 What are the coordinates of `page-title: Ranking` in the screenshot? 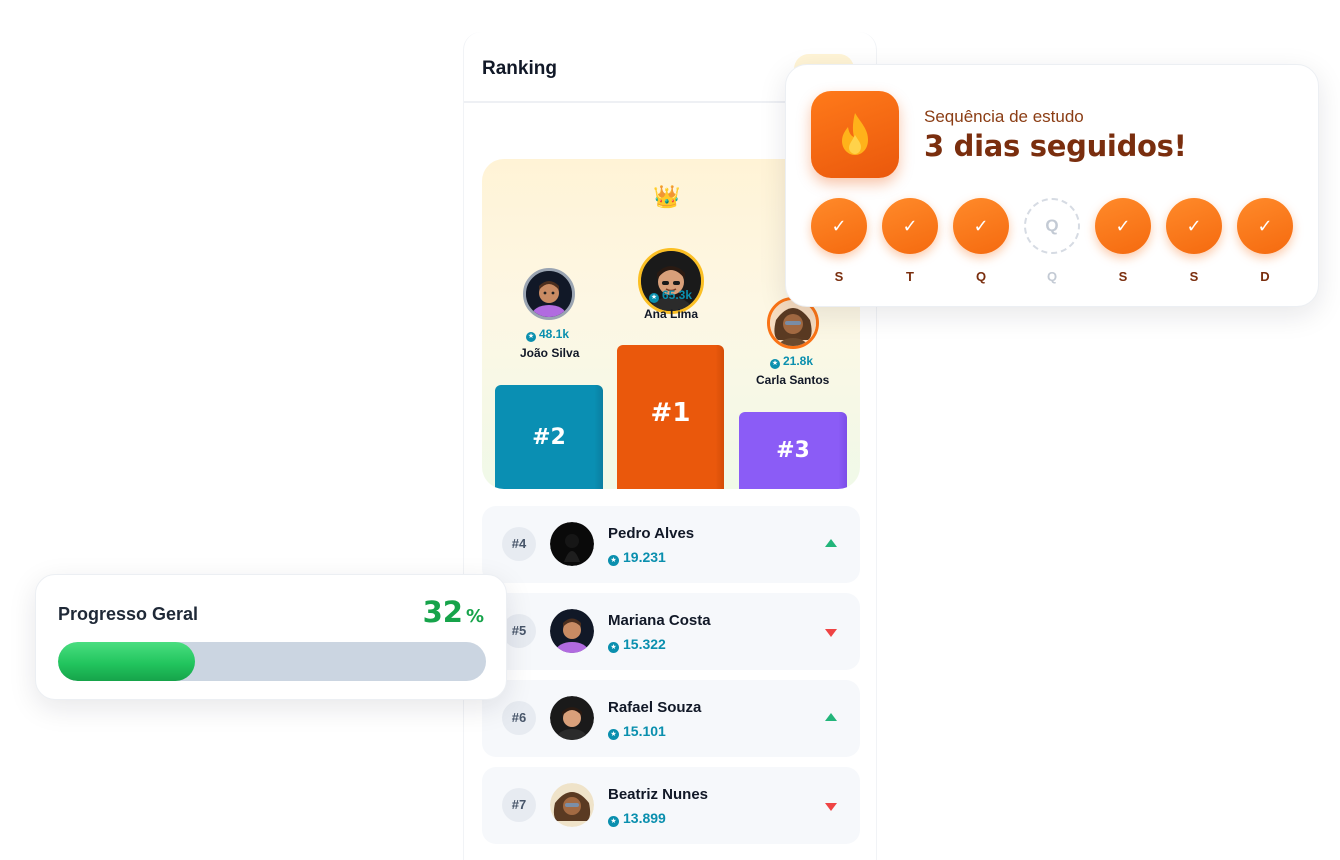 It's located at (519, 68).